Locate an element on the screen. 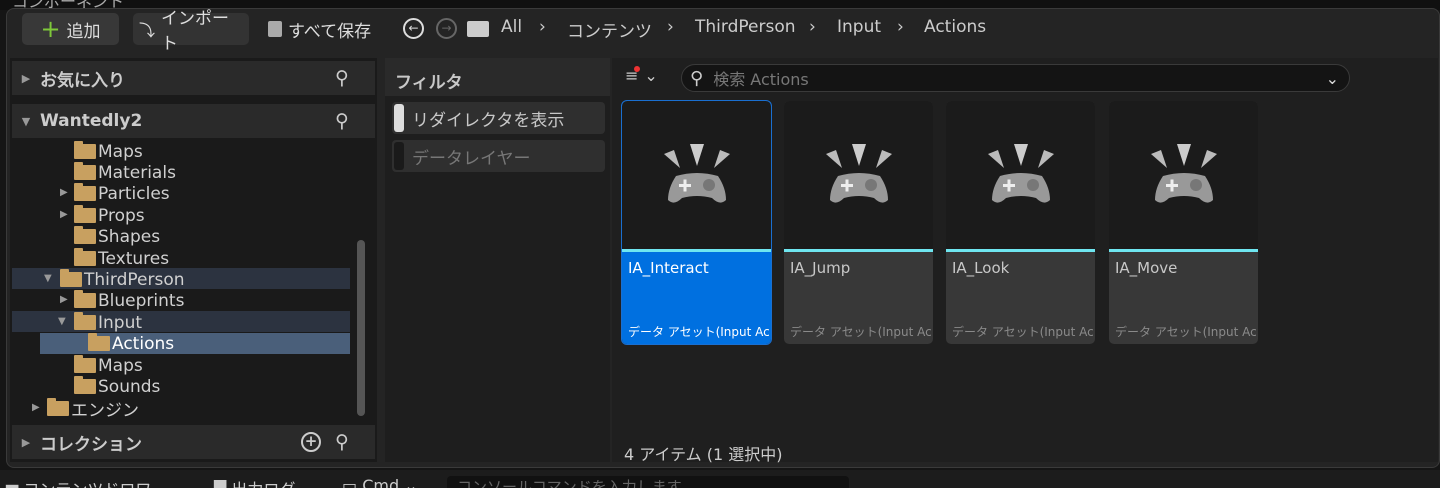  cmd-dropdown: ▭ Cmd ⌄ is located at coordinates (380, 482).